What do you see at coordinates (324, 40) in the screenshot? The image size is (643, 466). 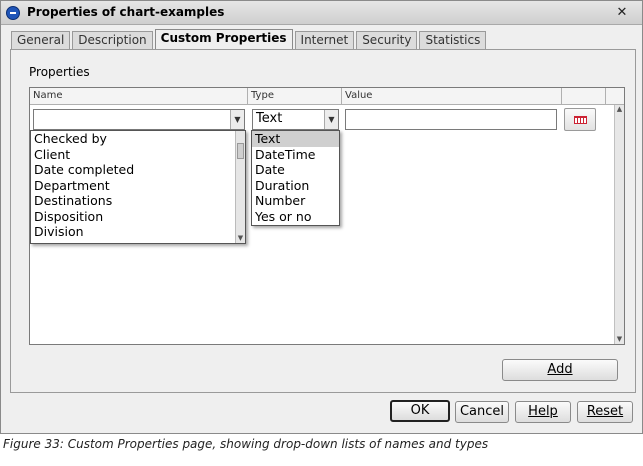 I see `tab-internet: Internet` at bounding box center [324, 40].